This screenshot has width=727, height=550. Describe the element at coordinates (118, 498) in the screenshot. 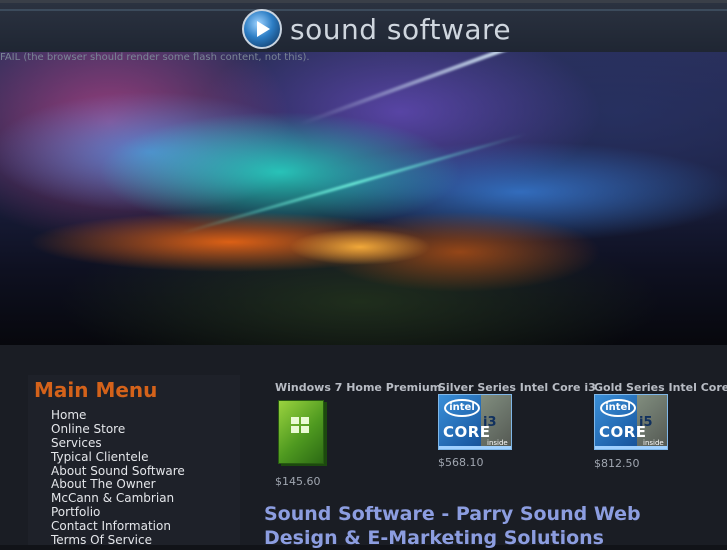

I see `menu-item-mccann-cambrian: McCann & Cambrian` at that location.